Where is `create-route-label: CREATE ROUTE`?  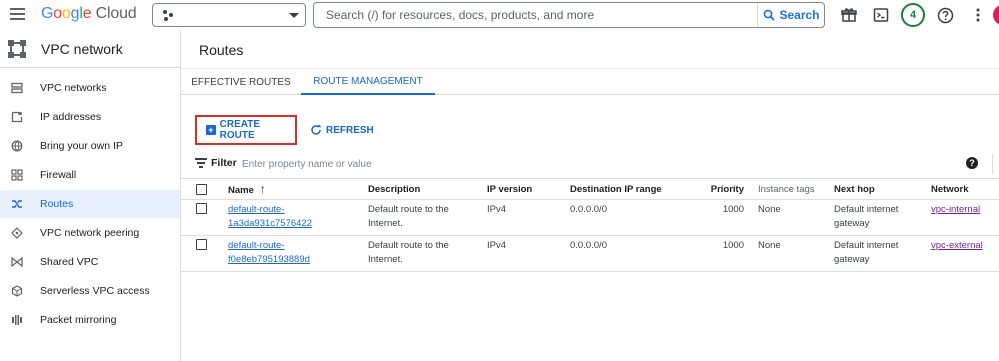 create-route-label: CREATE ROUTE is located at coordinates (240, 130).